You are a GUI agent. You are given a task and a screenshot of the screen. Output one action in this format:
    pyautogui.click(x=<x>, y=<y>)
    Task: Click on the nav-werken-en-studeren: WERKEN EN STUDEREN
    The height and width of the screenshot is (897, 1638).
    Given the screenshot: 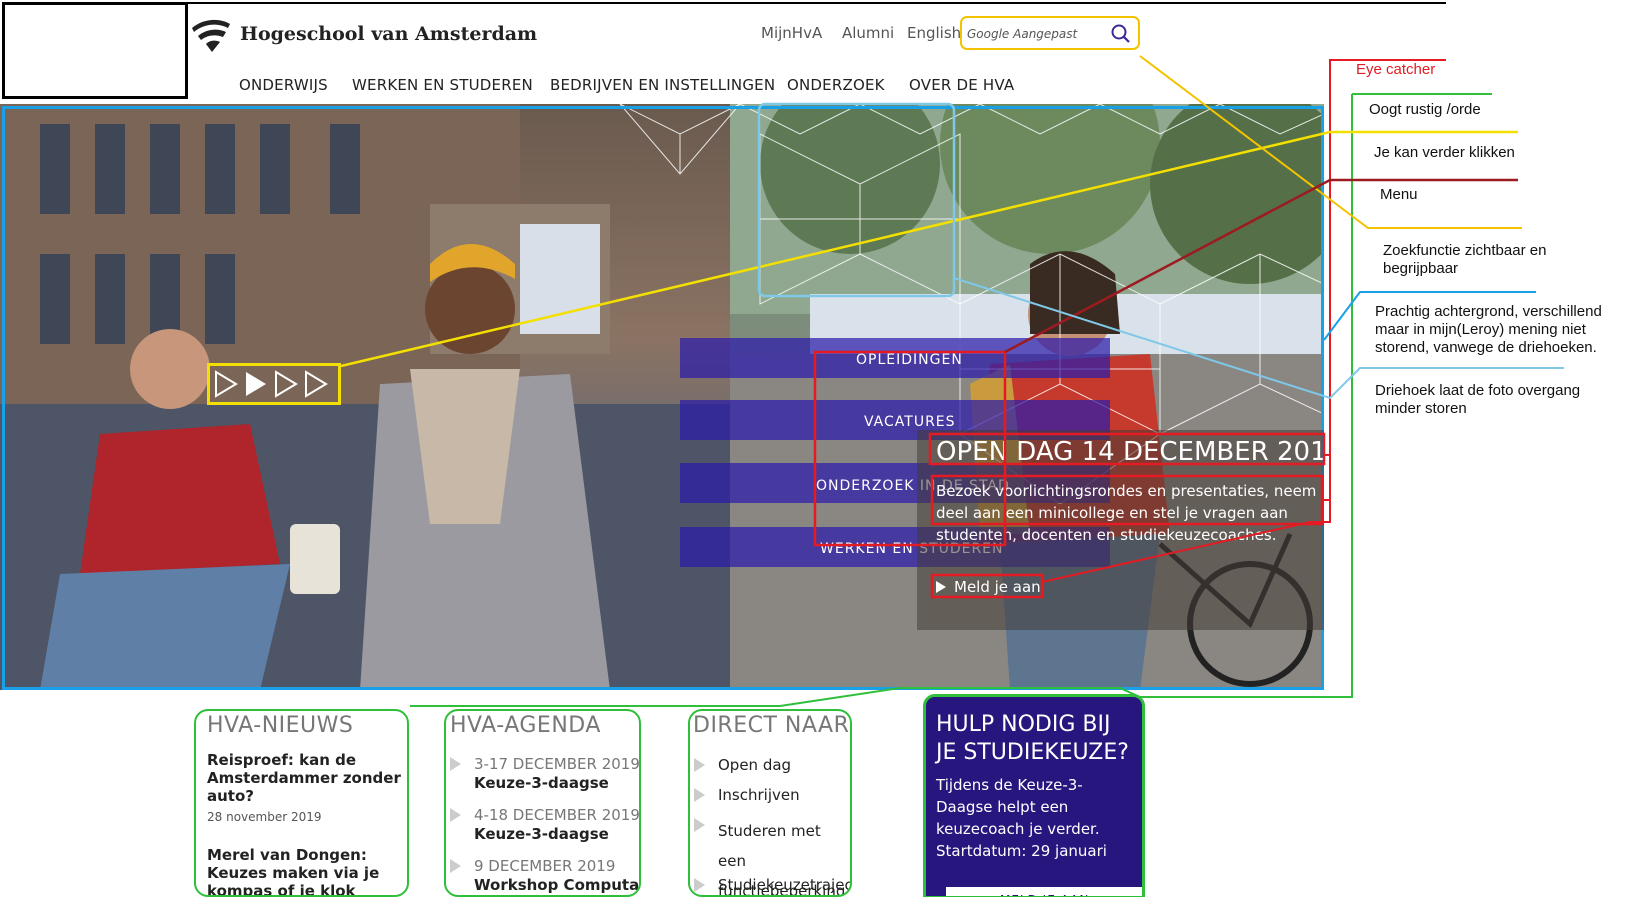 What is the action you would take?
    pyautogui.click(x=442, y=85)
    